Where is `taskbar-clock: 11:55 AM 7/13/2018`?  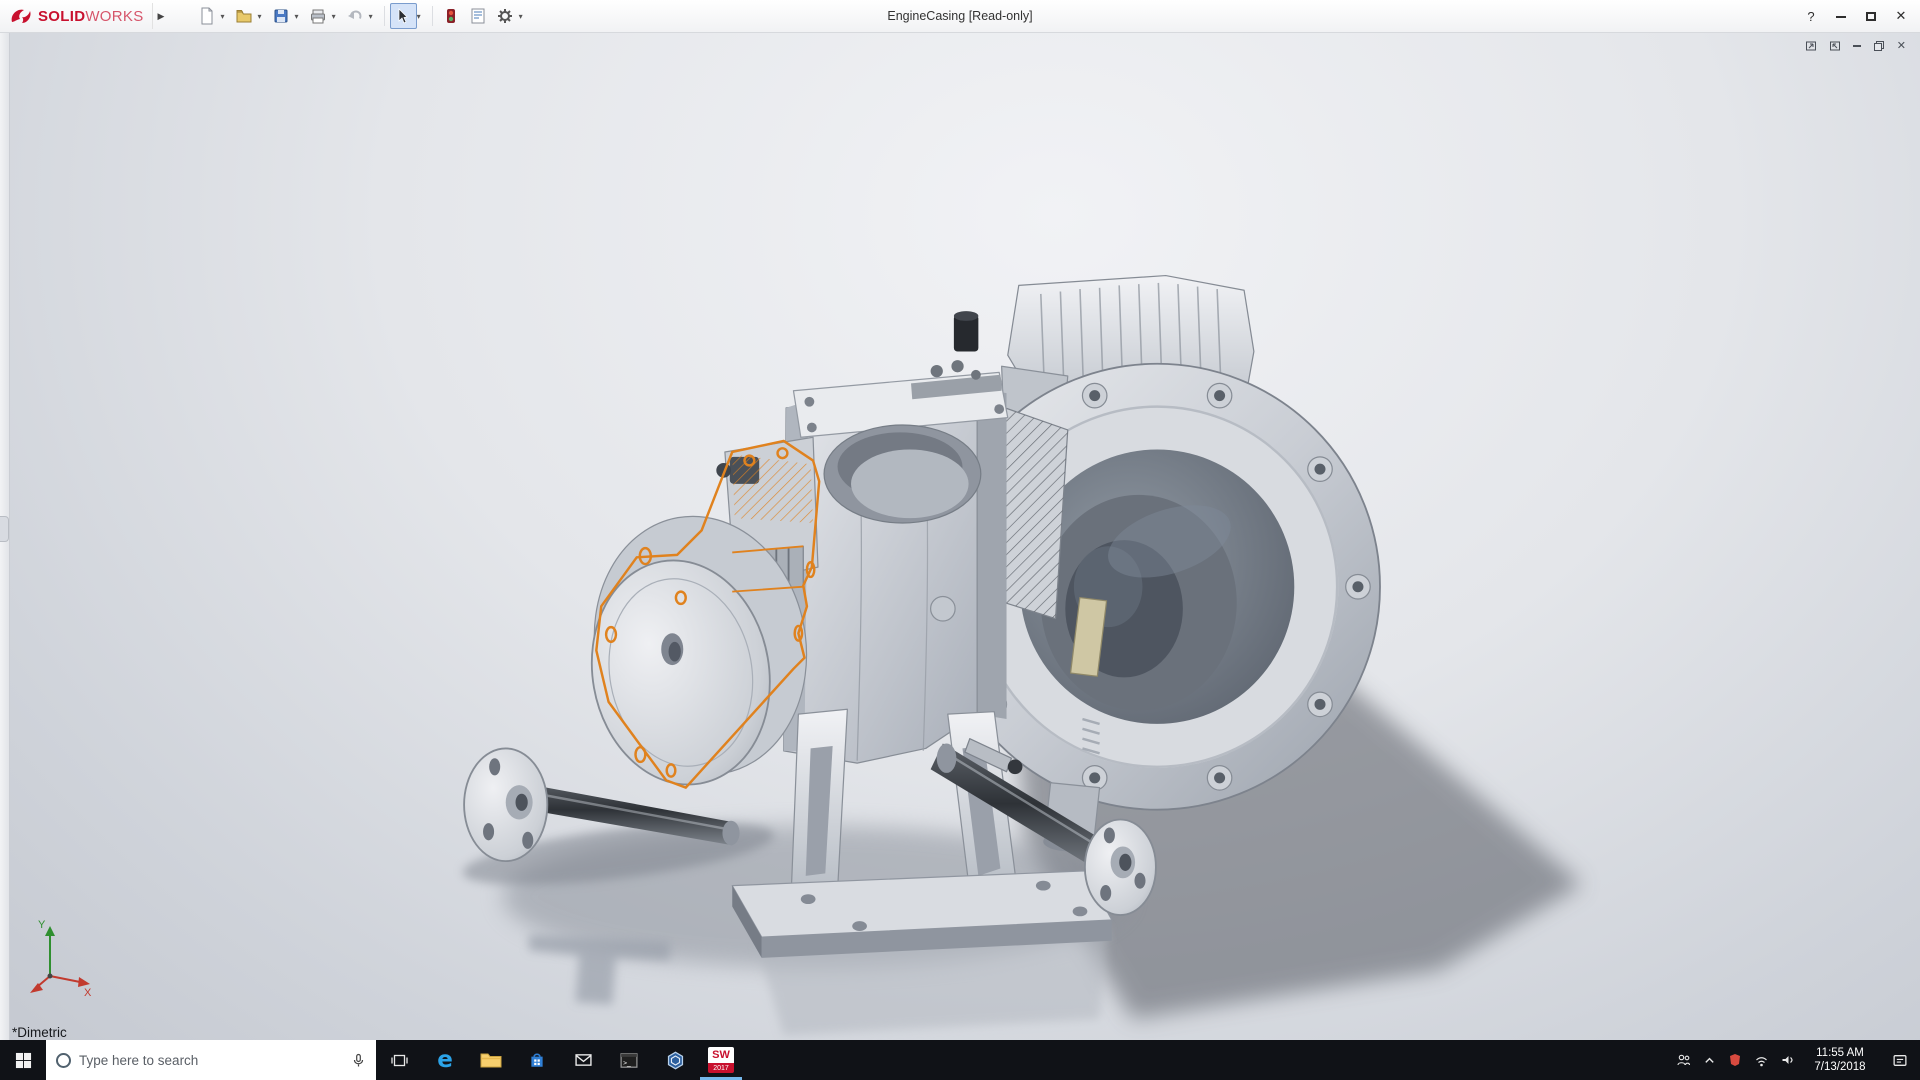 taskbar-clock: 11:55 AM 7/13/2018 is located at coordinates (1840, 1060).